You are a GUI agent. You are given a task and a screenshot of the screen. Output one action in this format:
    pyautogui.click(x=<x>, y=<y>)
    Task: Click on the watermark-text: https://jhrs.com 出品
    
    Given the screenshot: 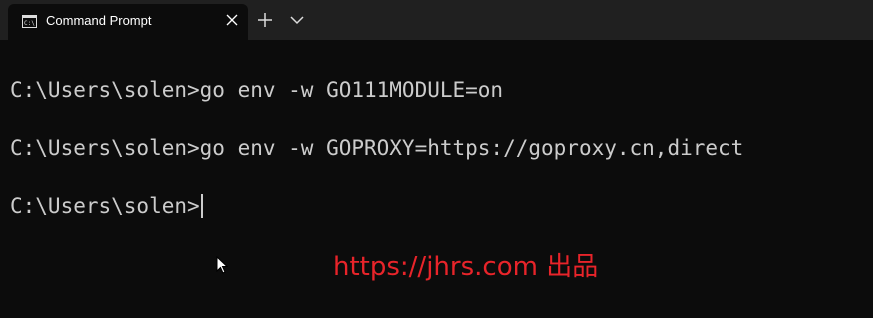 What is the action you would take?
    pyautogui.click(x=466, y=267)
    